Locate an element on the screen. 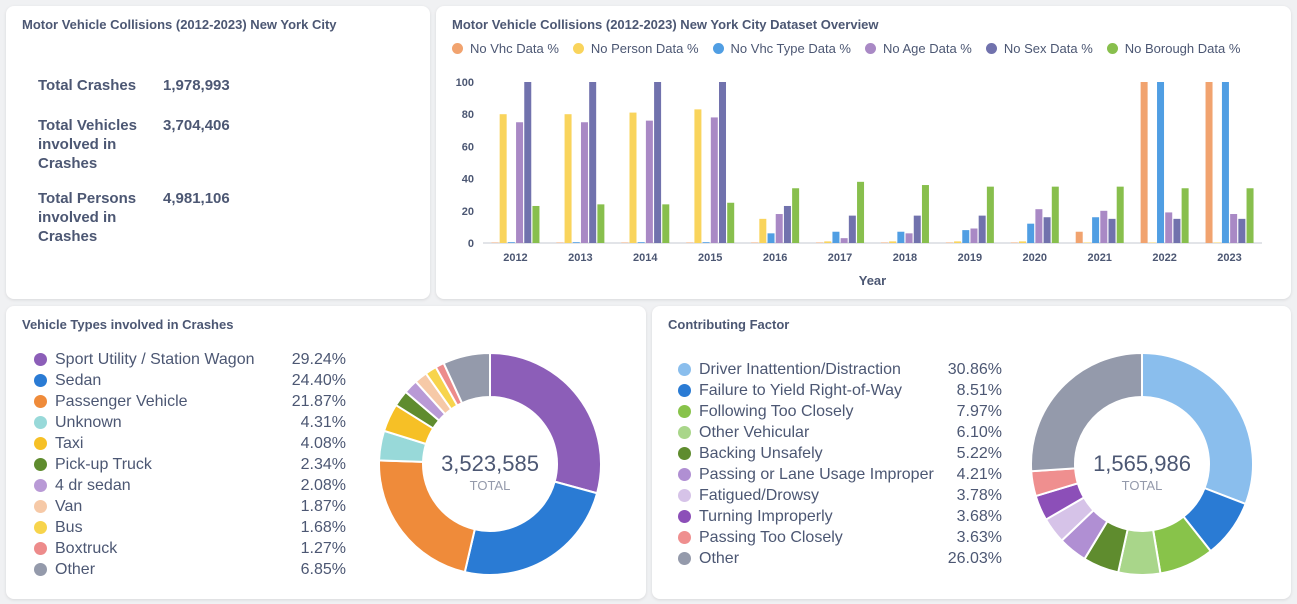  x-tick-label: 2014 is located at coordinates (645, 258).